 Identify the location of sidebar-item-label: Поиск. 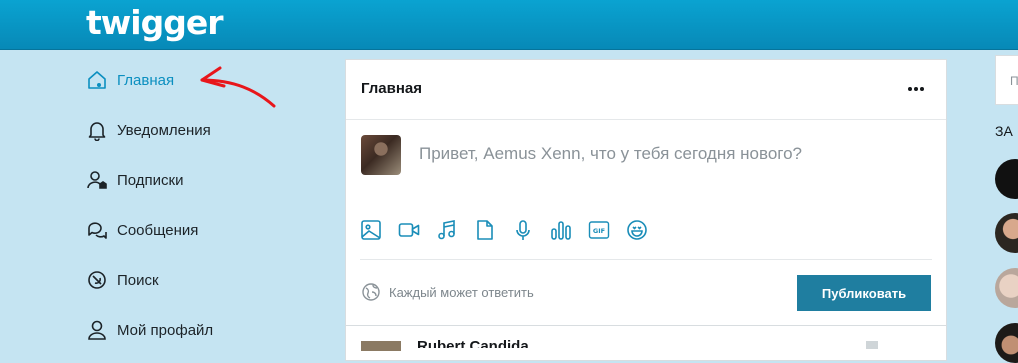
(138, 280).